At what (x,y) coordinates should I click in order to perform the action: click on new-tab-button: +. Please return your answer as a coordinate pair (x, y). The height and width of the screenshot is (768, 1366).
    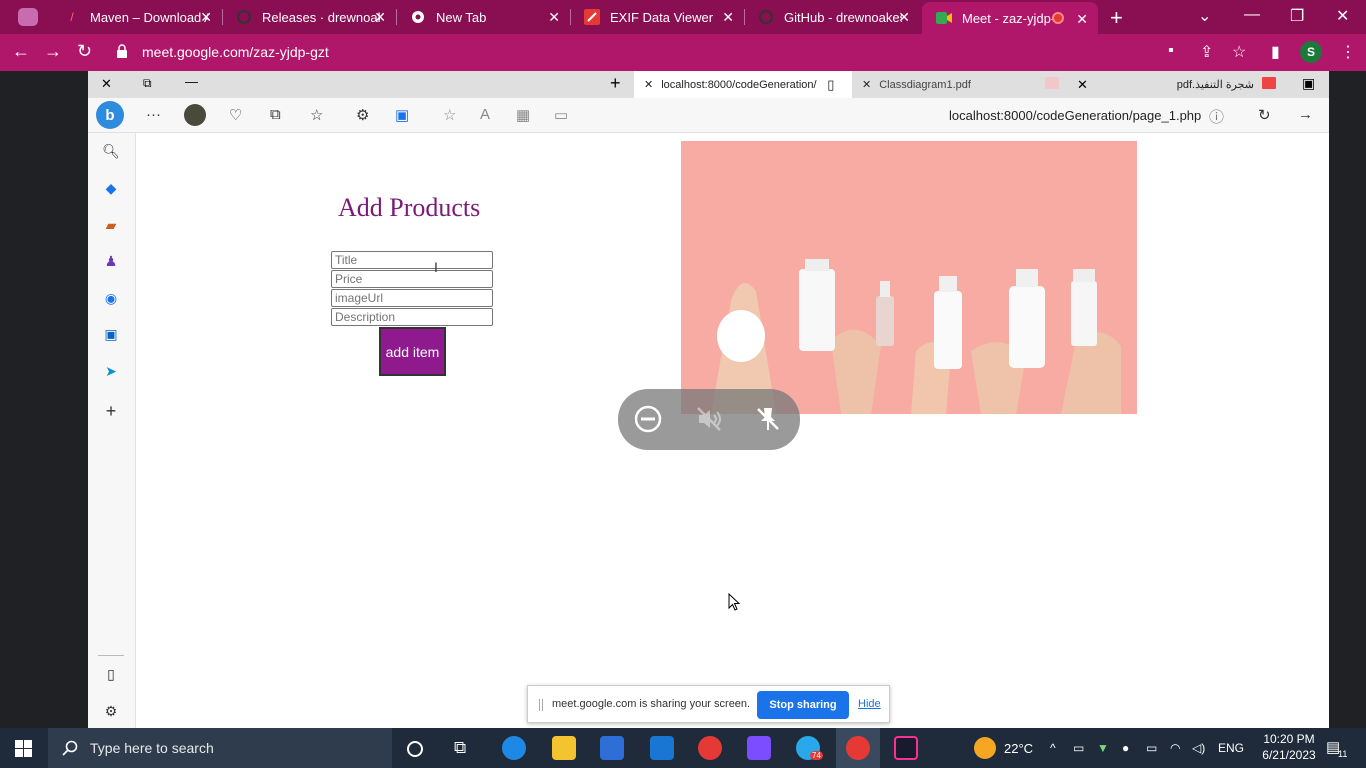
    Looking at the image, I should click on (1116, 18).